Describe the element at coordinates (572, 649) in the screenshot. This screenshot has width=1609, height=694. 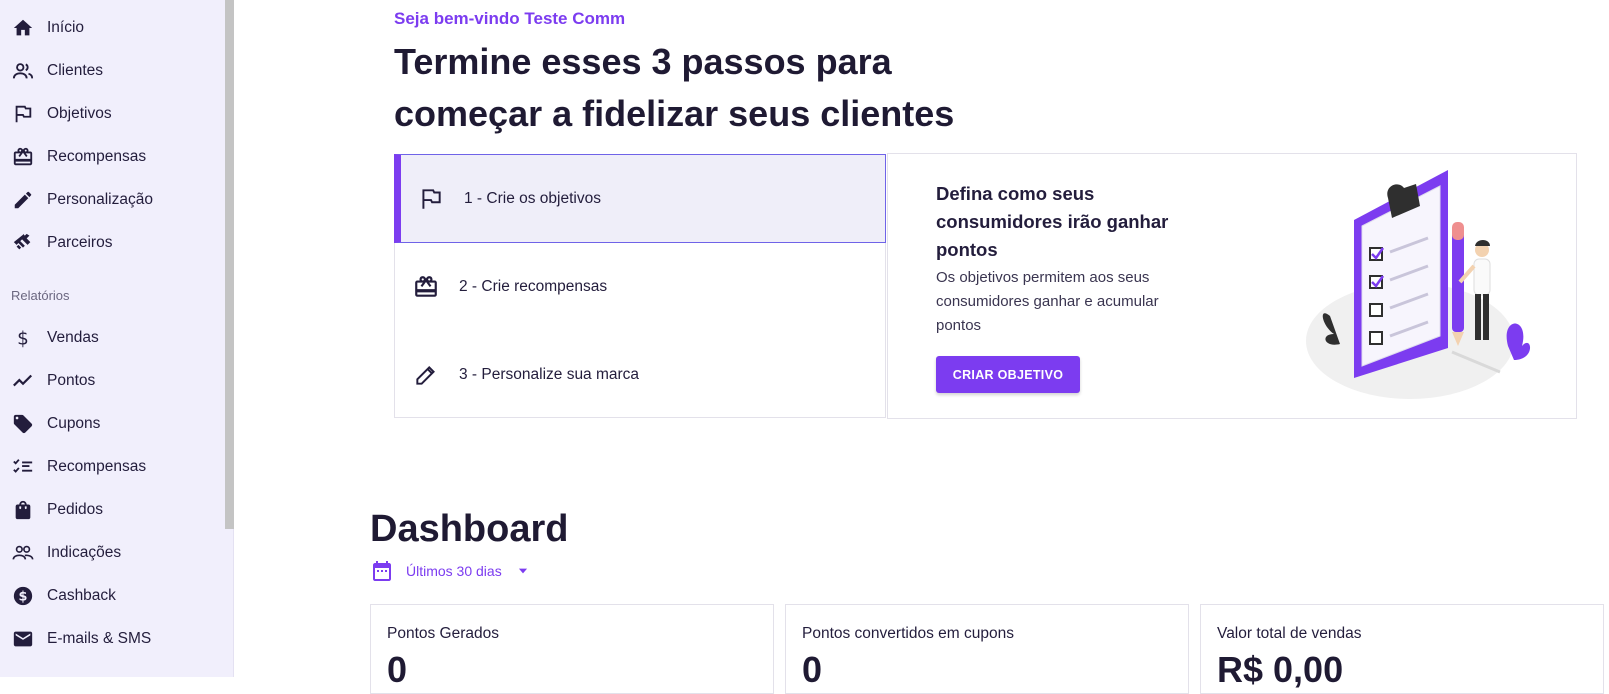
I see `stat-card-points-generated: Pontos Gerados 0` at that location.